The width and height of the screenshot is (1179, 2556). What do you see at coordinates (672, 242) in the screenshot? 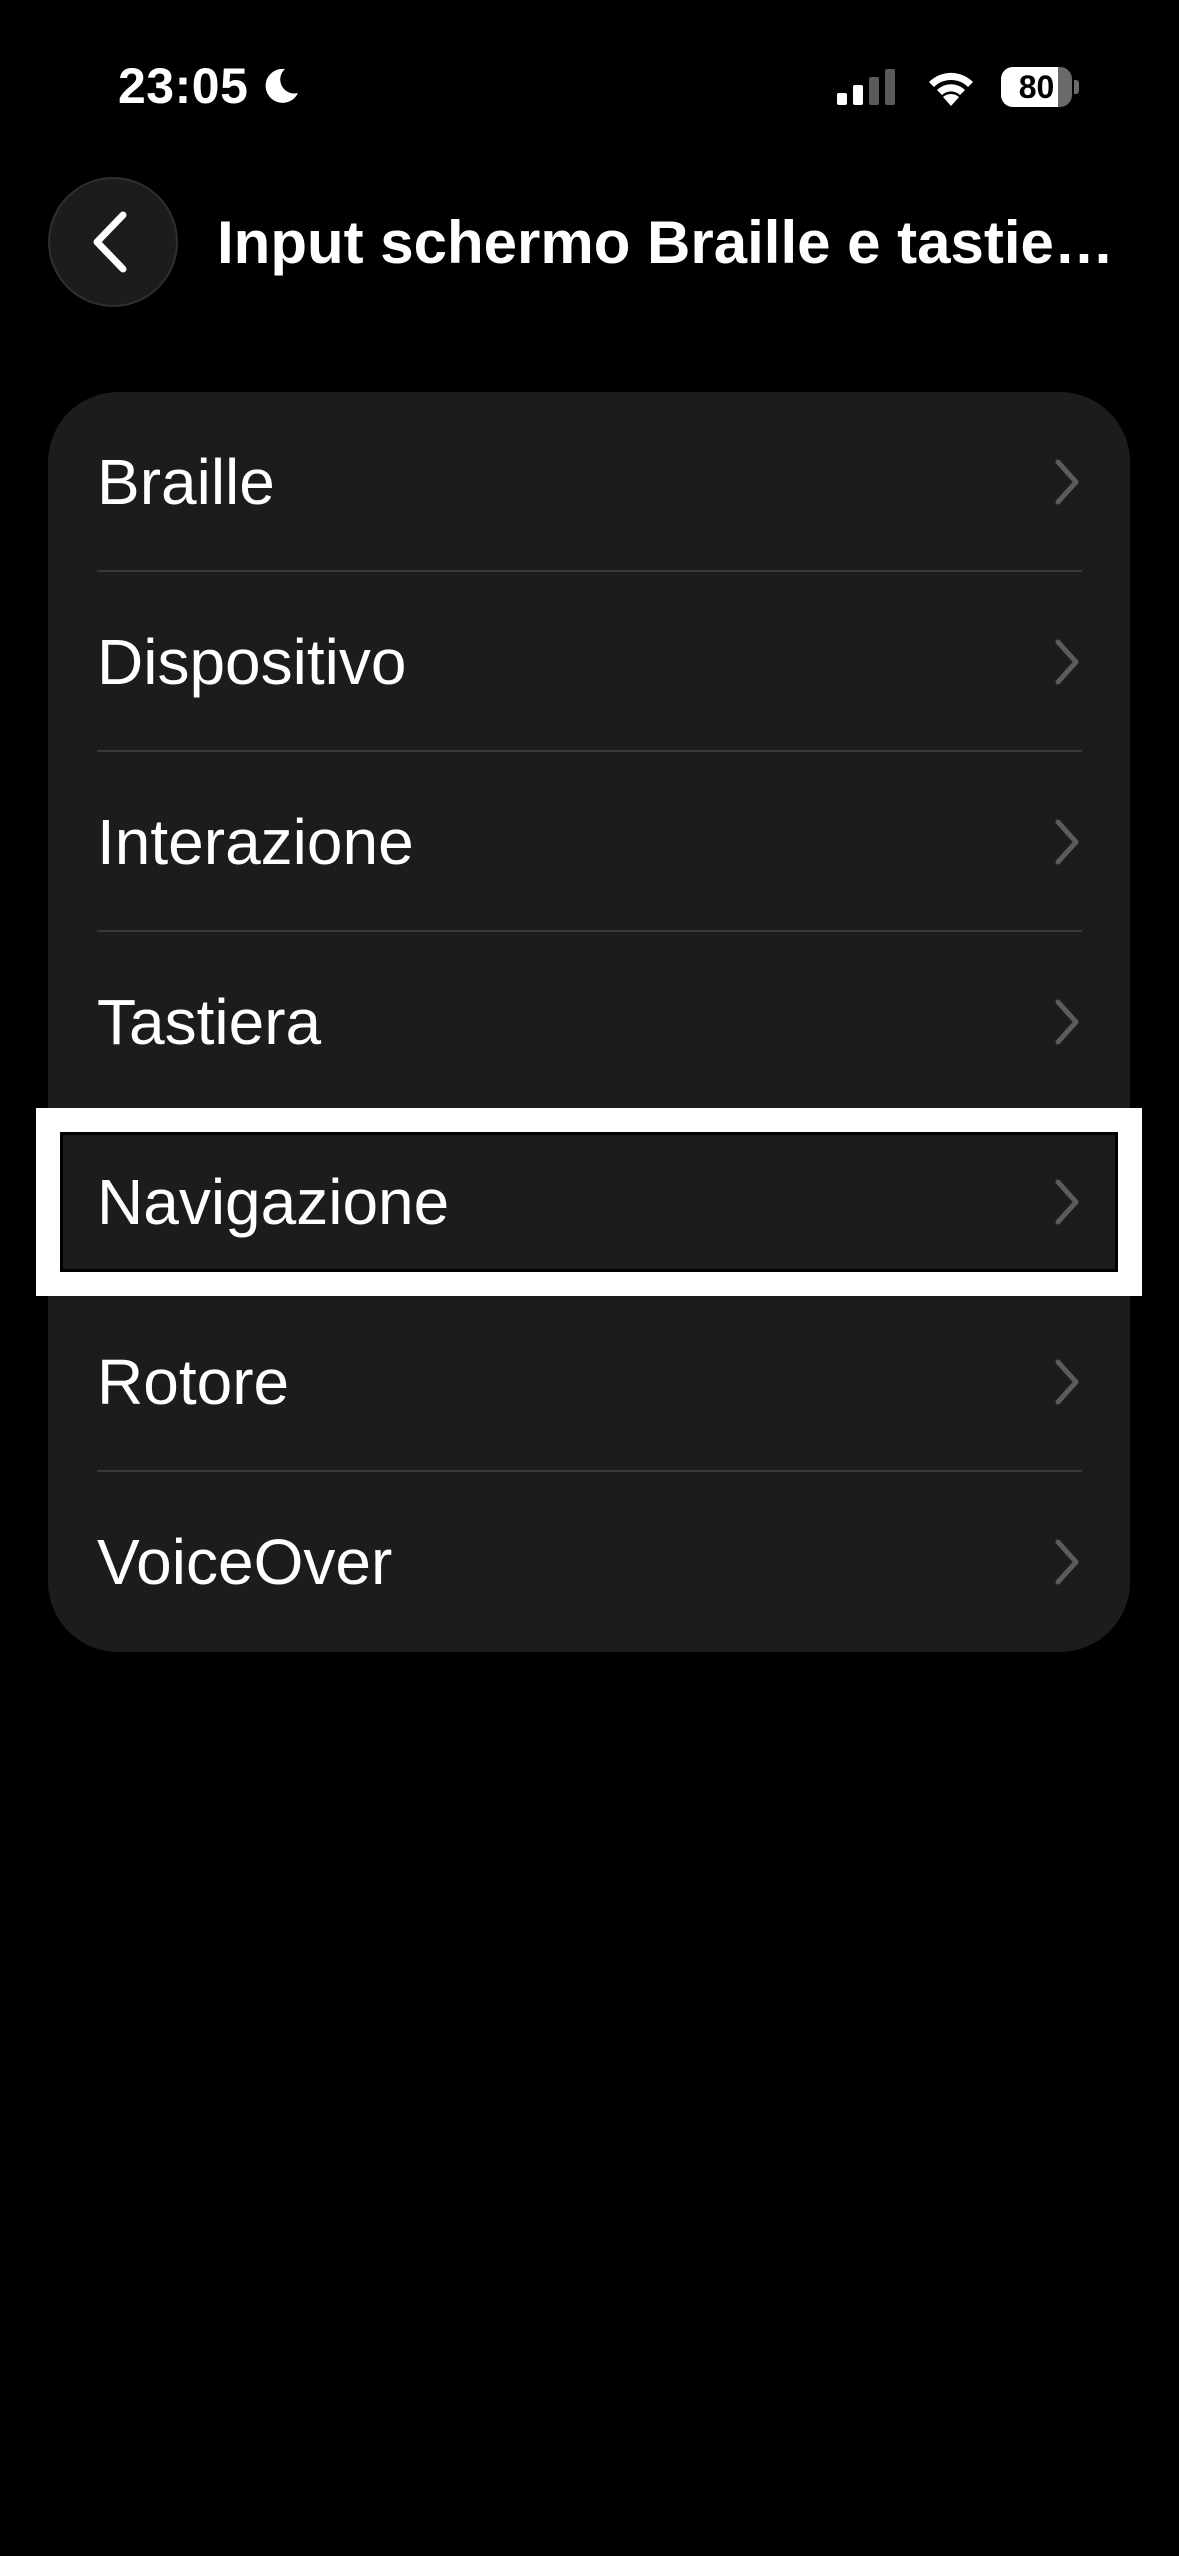
I see `page-title: Input schermo Braille e tastiere Braille` at bounding box center [672, 242].